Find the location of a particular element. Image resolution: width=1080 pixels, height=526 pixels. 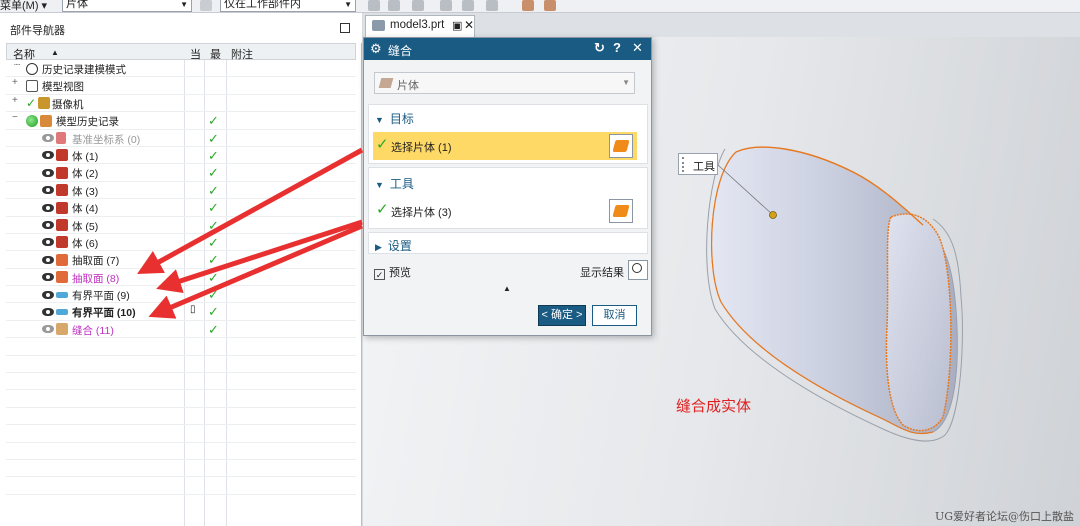

annotation-arrows is located at coordinates (250, 233).